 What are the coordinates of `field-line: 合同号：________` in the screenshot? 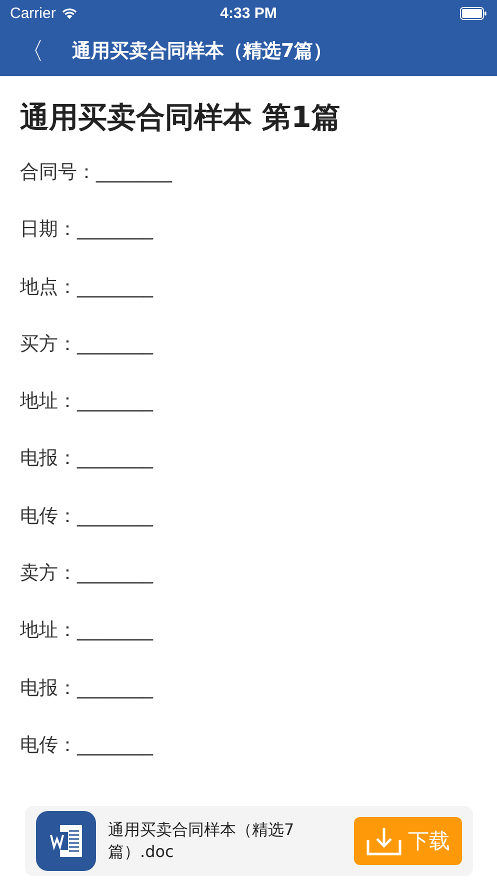 It's located at (96, 172).